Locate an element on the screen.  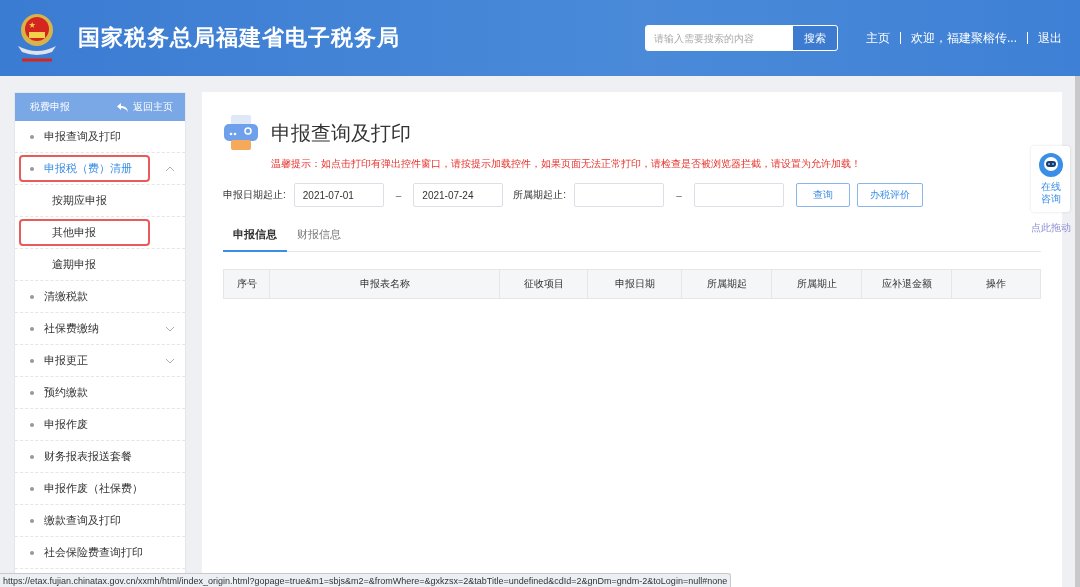
date-field: 2021-07-24 is located at coordinates (458, 195).